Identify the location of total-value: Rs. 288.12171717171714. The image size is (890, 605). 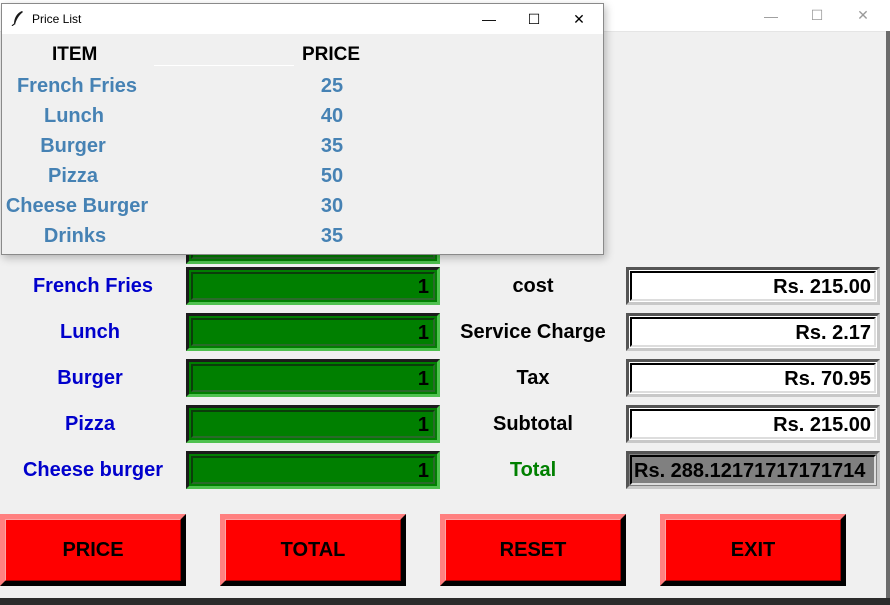
(750, 471).